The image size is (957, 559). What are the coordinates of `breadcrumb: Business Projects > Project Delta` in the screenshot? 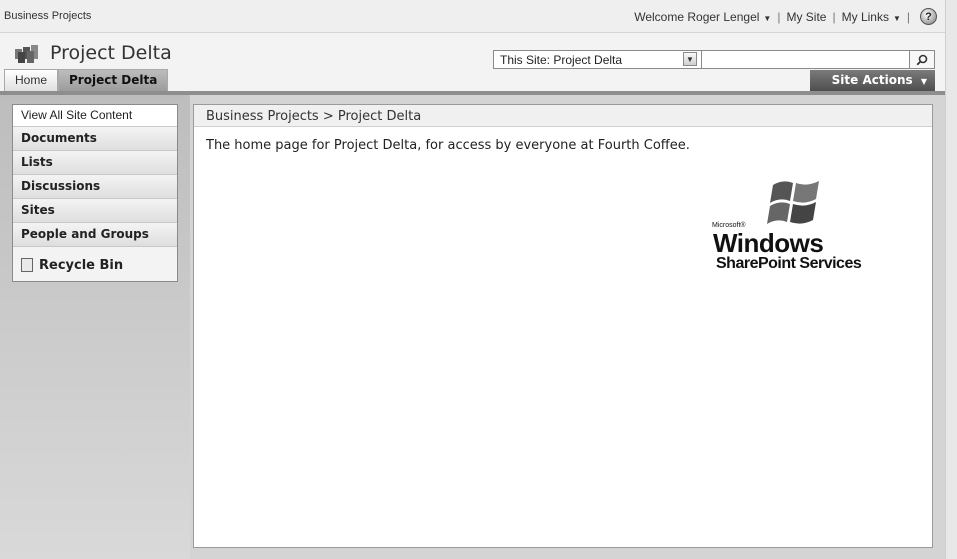 It's located at (563, 116).